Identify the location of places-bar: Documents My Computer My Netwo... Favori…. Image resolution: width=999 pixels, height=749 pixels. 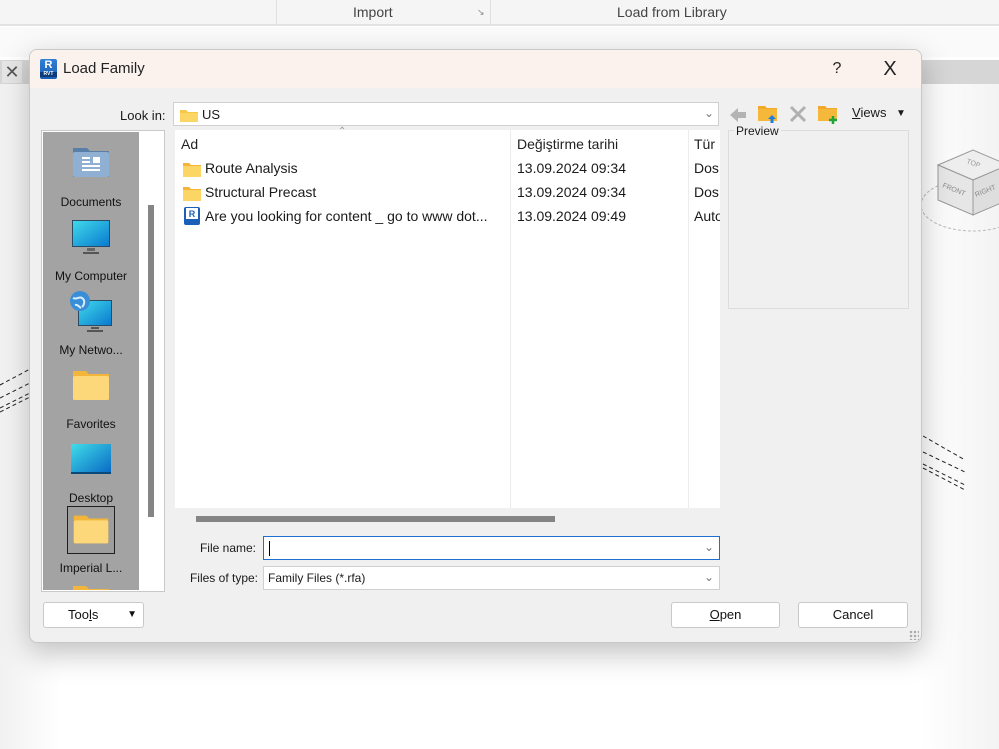
(103, 361).